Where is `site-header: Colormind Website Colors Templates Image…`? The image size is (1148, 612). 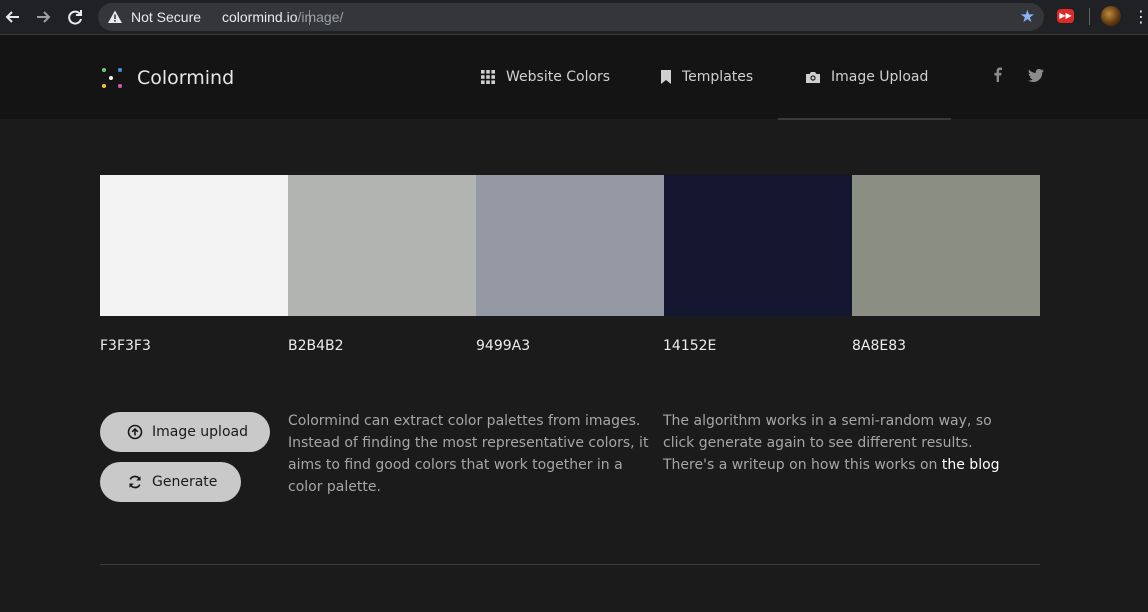
site-header: Colormind Website Colors Templates Image… is located at coordinates (574, 77).